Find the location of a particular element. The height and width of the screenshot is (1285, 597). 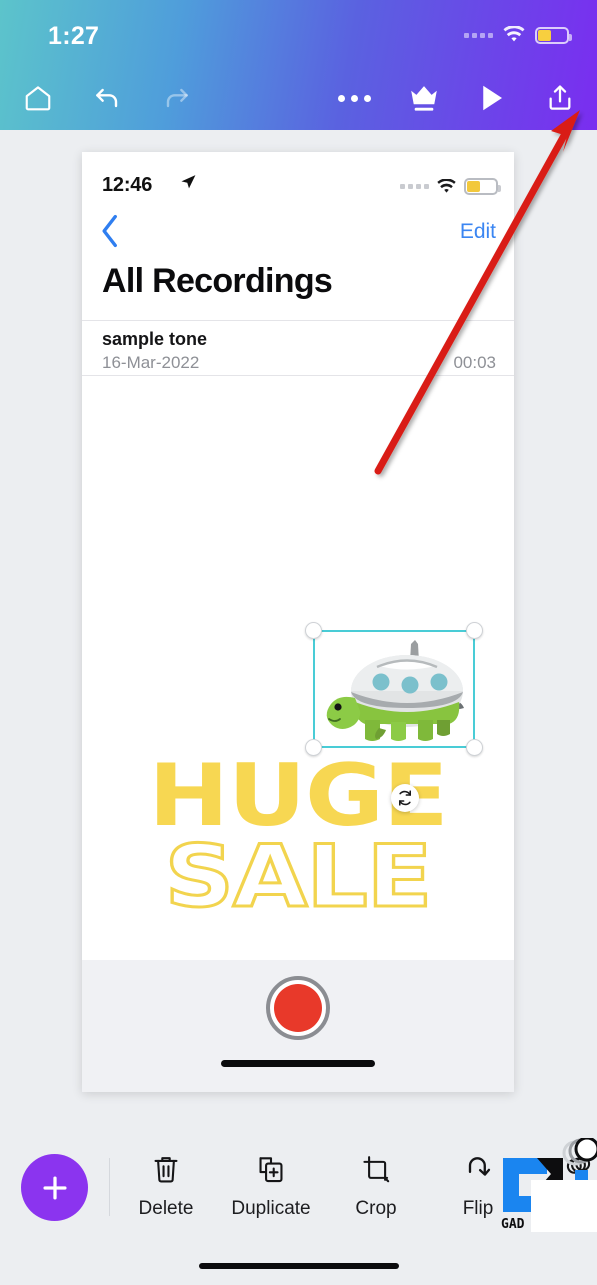

inner-status-bar-time: 12:46 is located at coordinates (127, 185).